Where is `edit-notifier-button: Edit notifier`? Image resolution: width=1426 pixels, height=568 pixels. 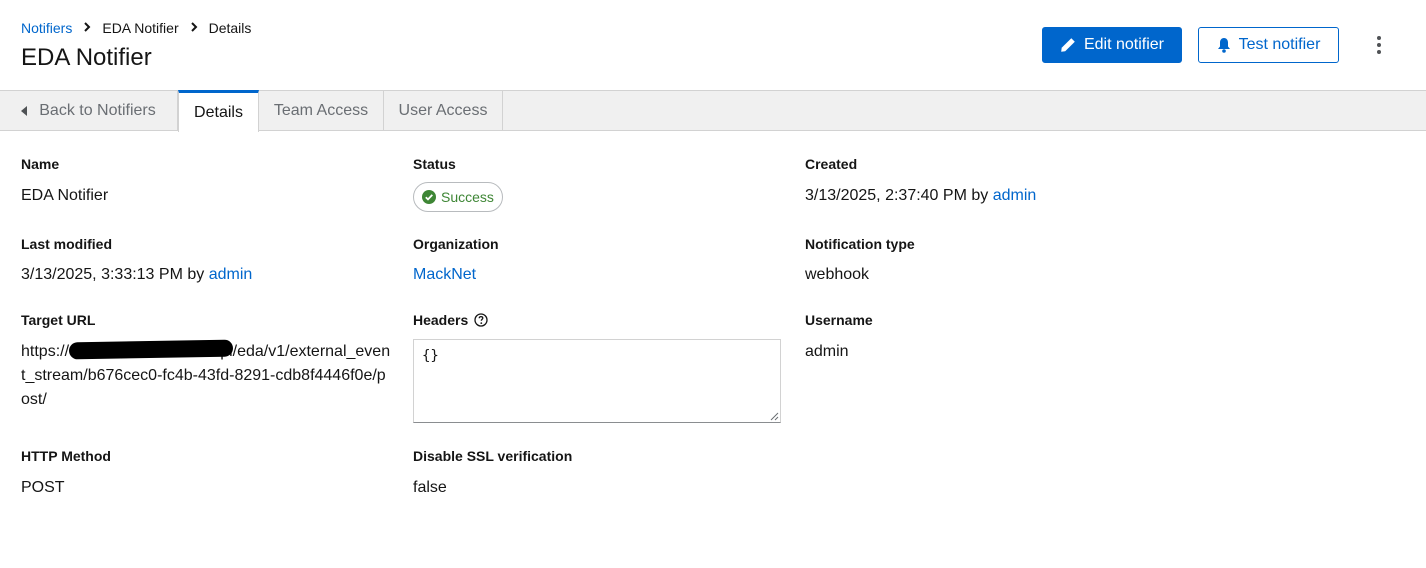 edit-notifier-button: Edit notifier is located at coordinates (1112, 45).